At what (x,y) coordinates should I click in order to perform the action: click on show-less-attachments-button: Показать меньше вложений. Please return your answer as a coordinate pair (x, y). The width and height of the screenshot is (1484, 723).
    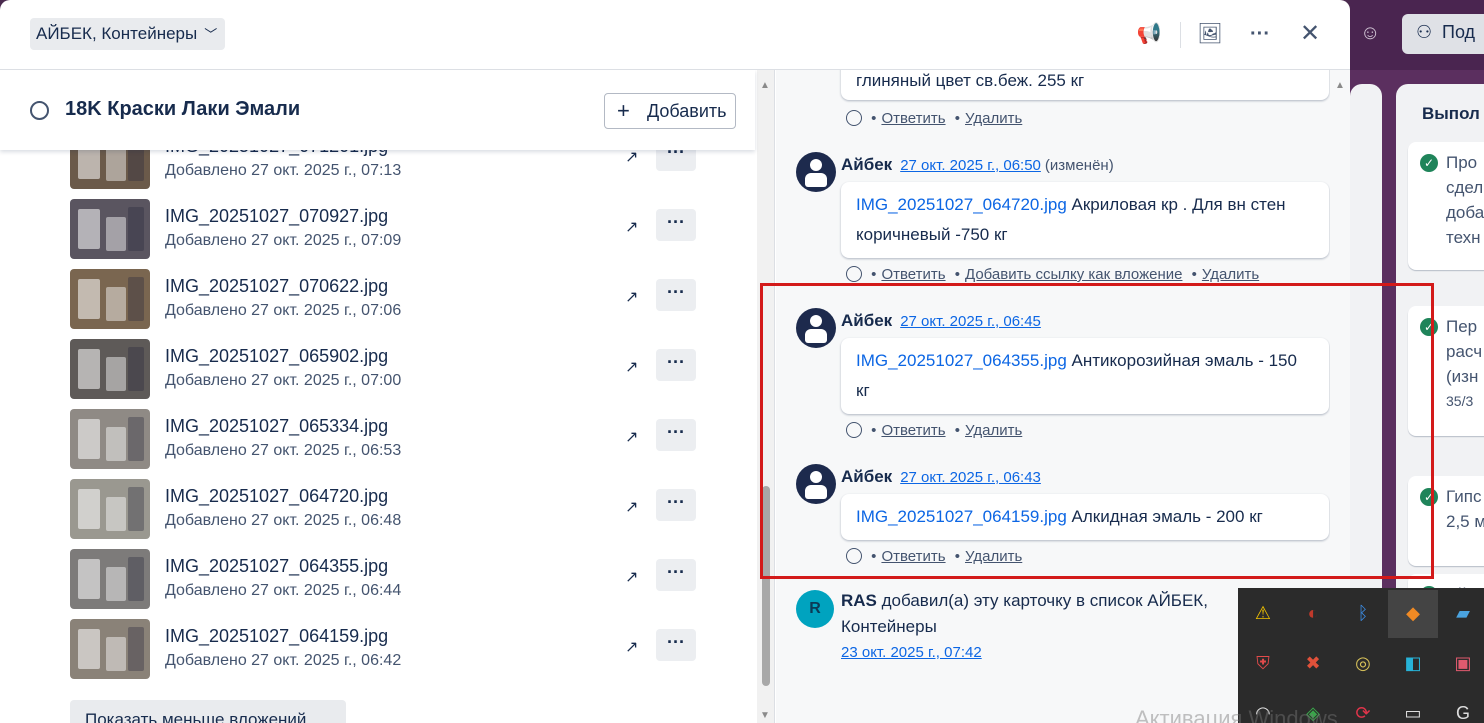
    Looking at the image, I should click on (208, 711).